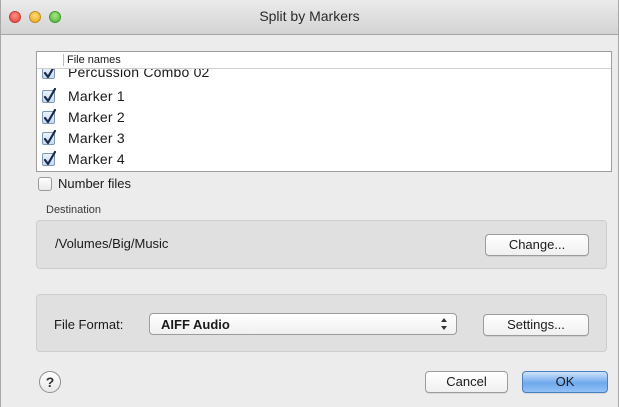 Image resolution: width=619 pixels, height=407 pixels. I want to click on destination-label: Destination, so click(74, 210).